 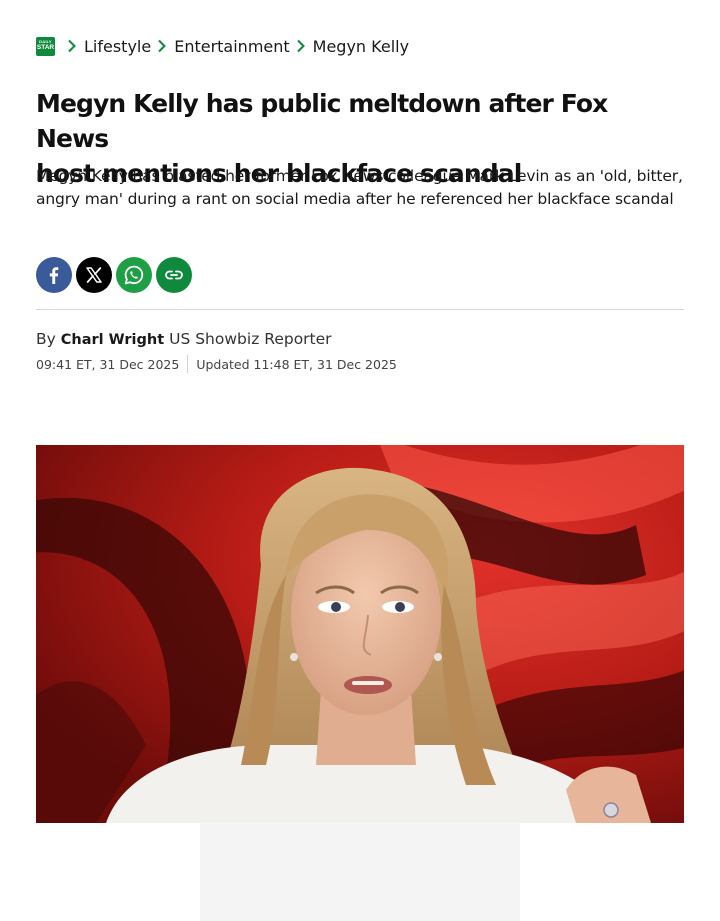 What do you see at coordinates (360, 309) in the screenshot?
I see `byline-divider` at bounding box center [360, 309].